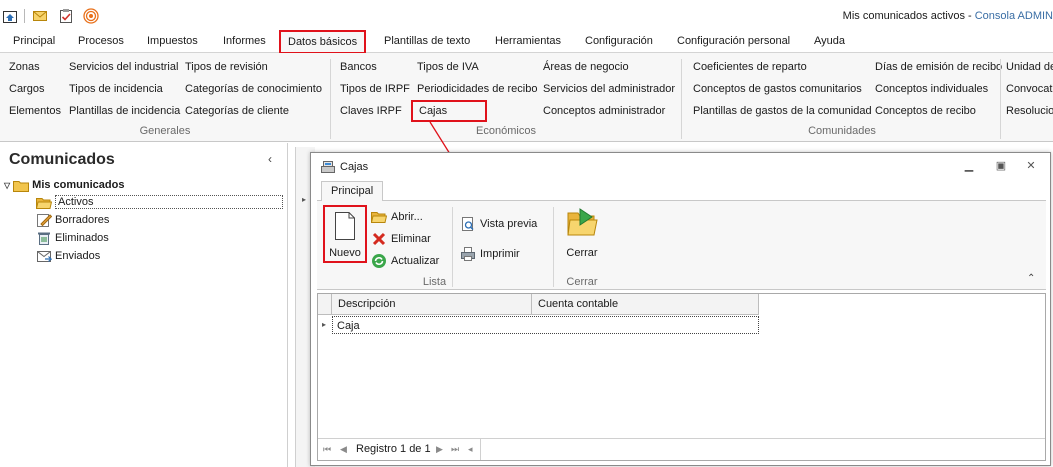  I want to click on delete-icon, so click(379, 239).